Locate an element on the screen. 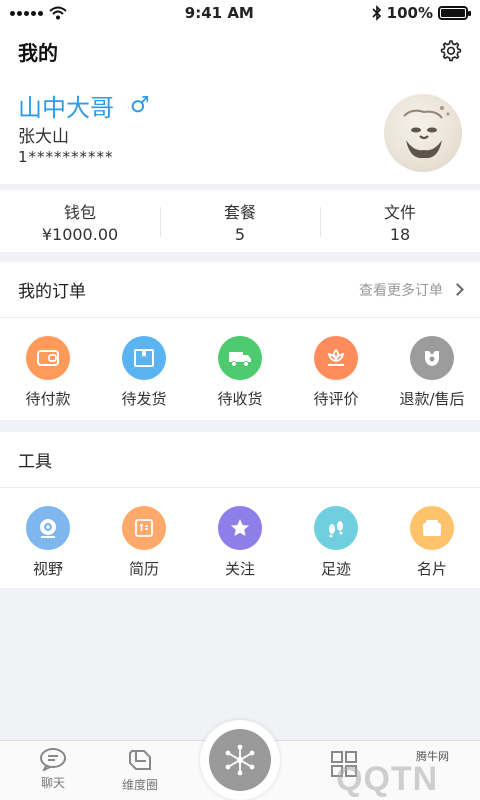 The height and width of the screenshot is (800, 480). avatar is located at coordinates (423, 133).